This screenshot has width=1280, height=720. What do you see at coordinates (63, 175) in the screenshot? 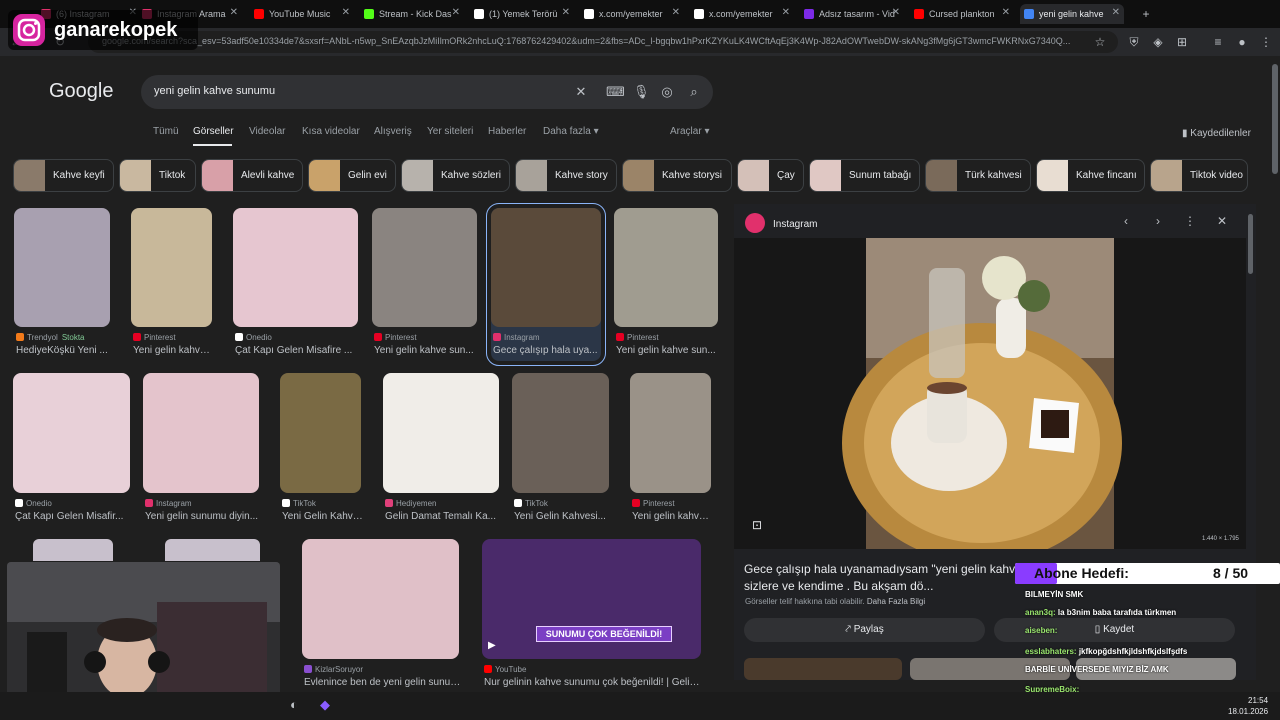
I see `related-search-chip: Kahve keyfi` at bounding box center [63, 175].